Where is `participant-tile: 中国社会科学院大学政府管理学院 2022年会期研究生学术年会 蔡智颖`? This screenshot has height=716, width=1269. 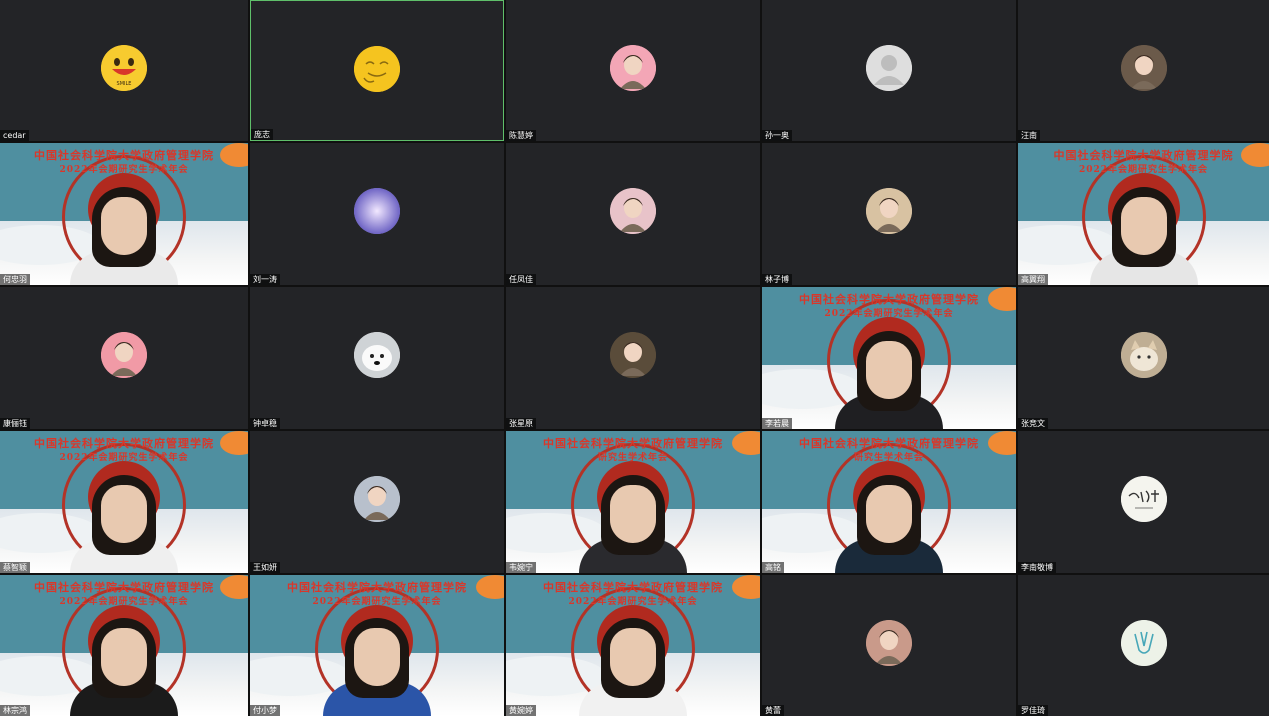
participant-tile: 中国社会科学院大学政府管理学院 2022年会期研究生学术年会 蔡智颖 is located at coordinates (124, 502).